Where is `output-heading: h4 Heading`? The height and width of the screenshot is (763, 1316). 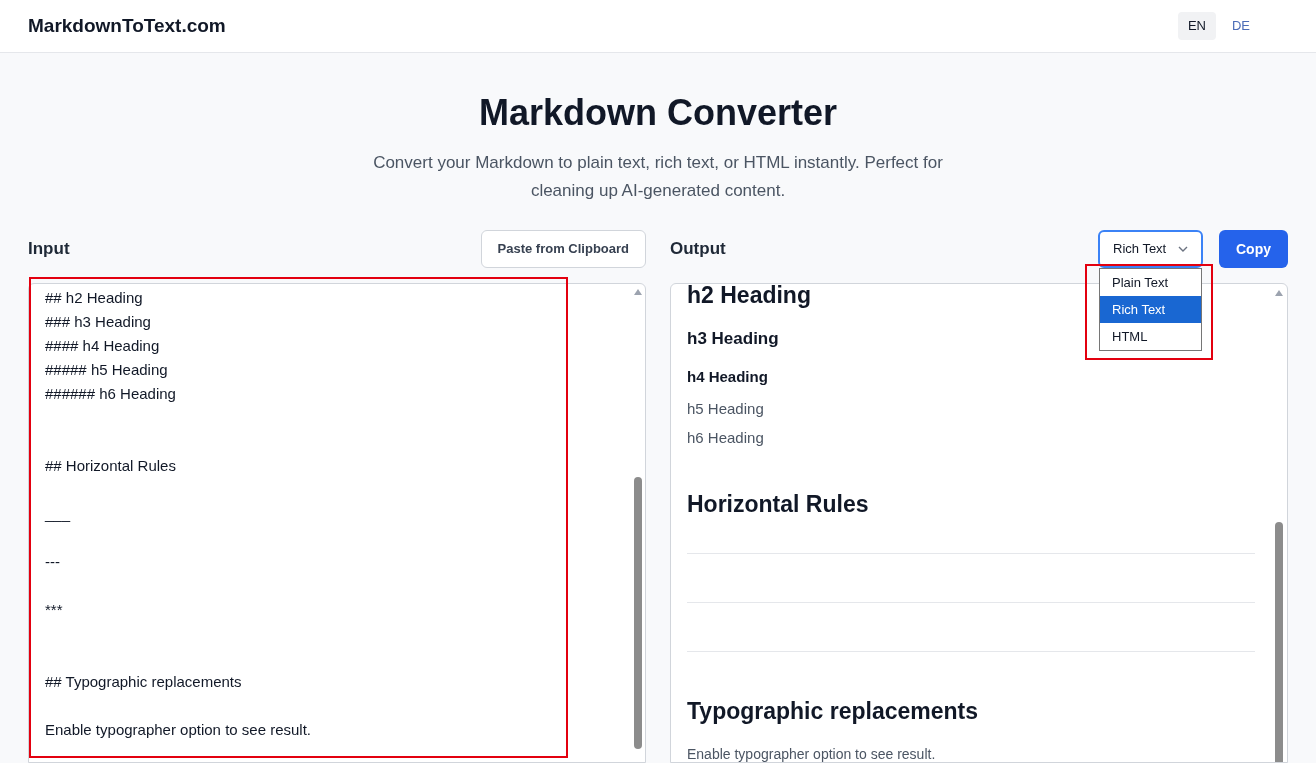
output-heading: h4 Heading is located at coordinates (727, 376).